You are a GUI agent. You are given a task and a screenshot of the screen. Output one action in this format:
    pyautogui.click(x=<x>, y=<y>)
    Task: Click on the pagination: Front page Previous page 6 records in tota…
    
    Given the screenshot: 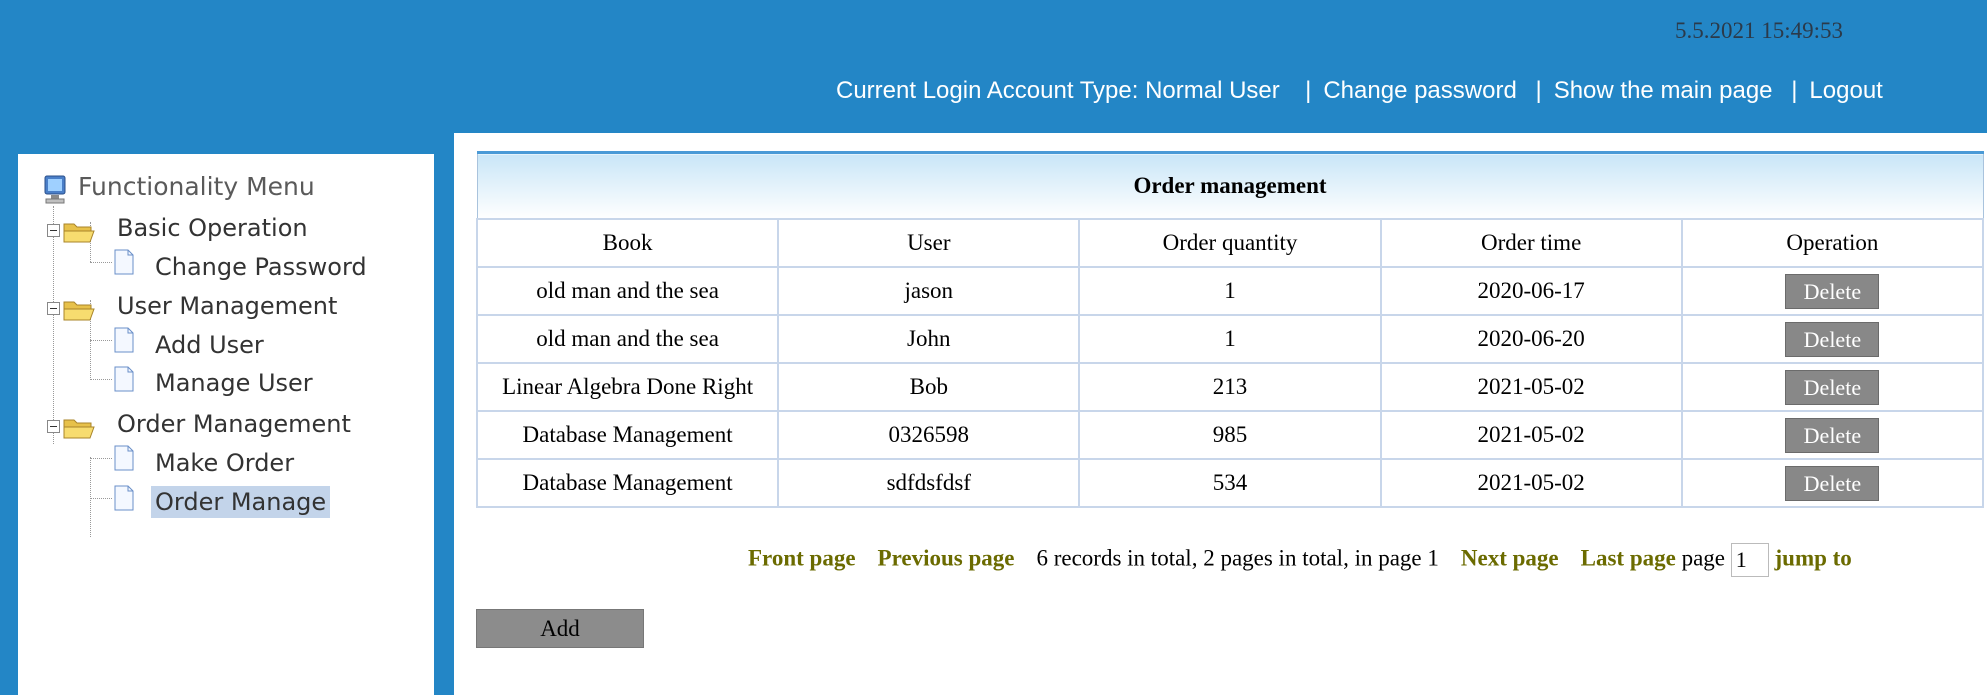 What is the action you would take?
    pyautogui.click(x=1300, y=560)
    